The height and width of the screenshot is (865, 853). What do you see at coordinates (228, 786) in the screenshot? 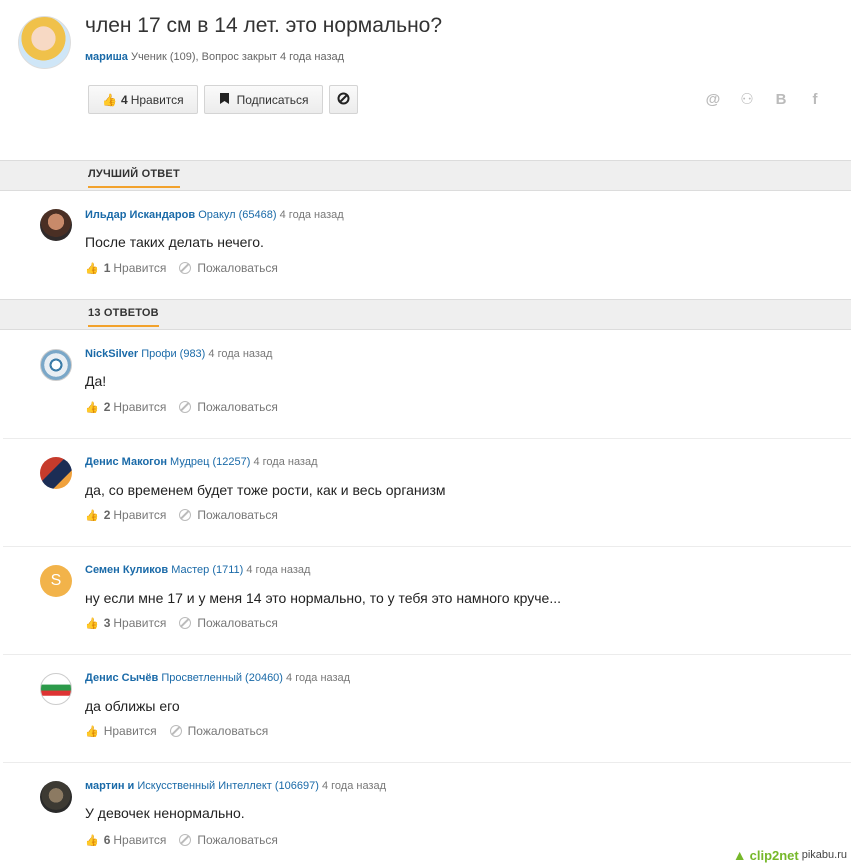
I see `answer-author-rank: Искусственный Интеллект (106697)` at bounding box center [228, 786].